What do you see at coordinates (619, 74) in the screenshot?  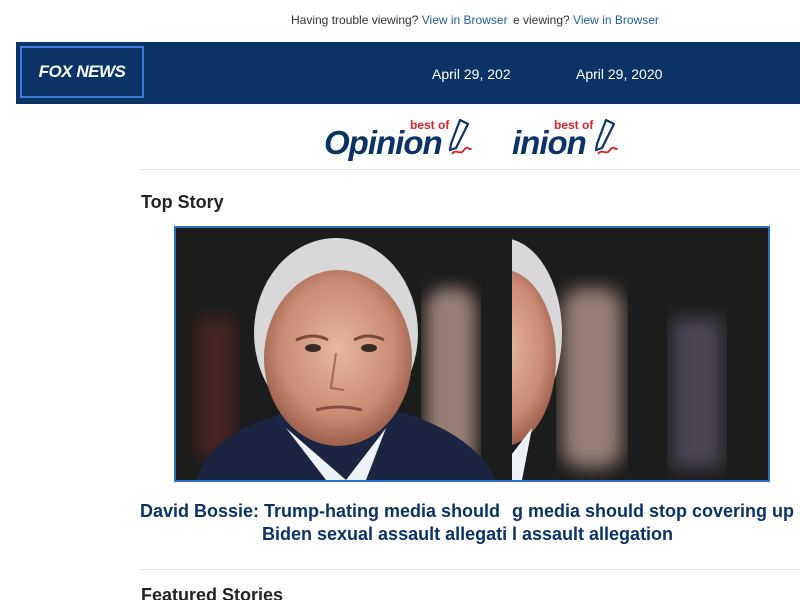 I see `header-date: April 29, 2020` at bounding box center [619, 74].